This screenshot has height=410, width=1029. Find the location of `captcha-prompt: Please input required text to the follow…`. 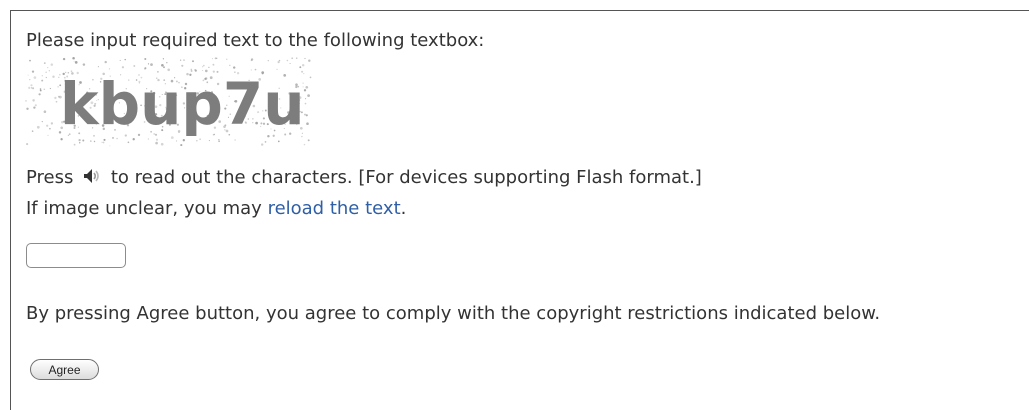

captcha-prompt: Please input required text to the follow… is located at coordinates (255, 40).